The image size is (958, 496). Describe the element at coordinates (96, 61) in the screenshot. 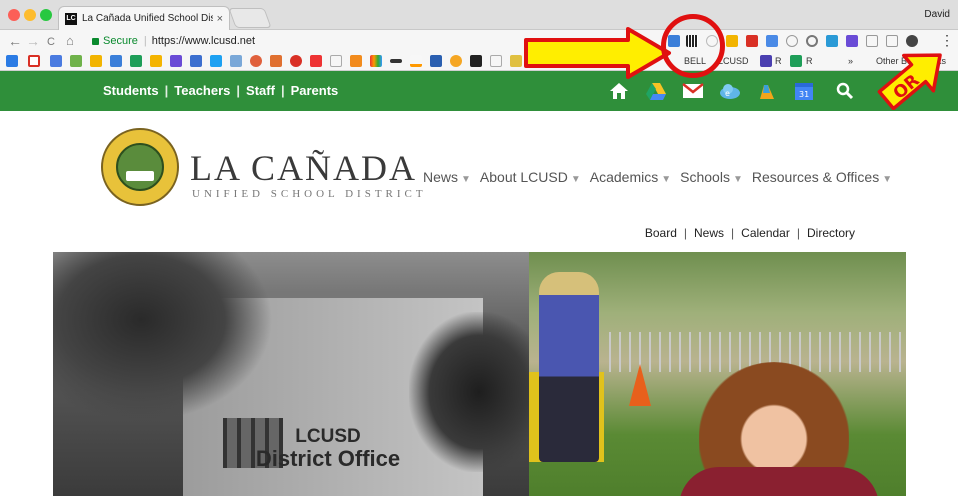

I see `drive-bookmark-icon` at that location.